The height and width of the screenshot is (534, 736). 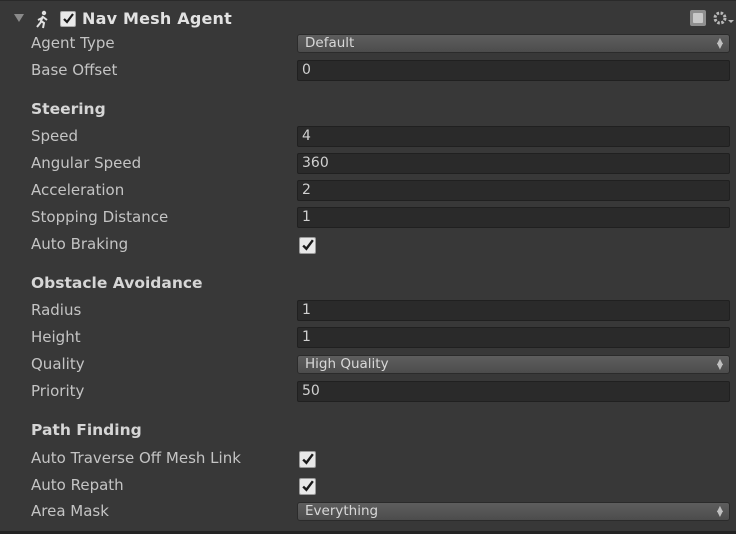 I want to click on component-enabled-checkbox, so click(x=68, y=19).